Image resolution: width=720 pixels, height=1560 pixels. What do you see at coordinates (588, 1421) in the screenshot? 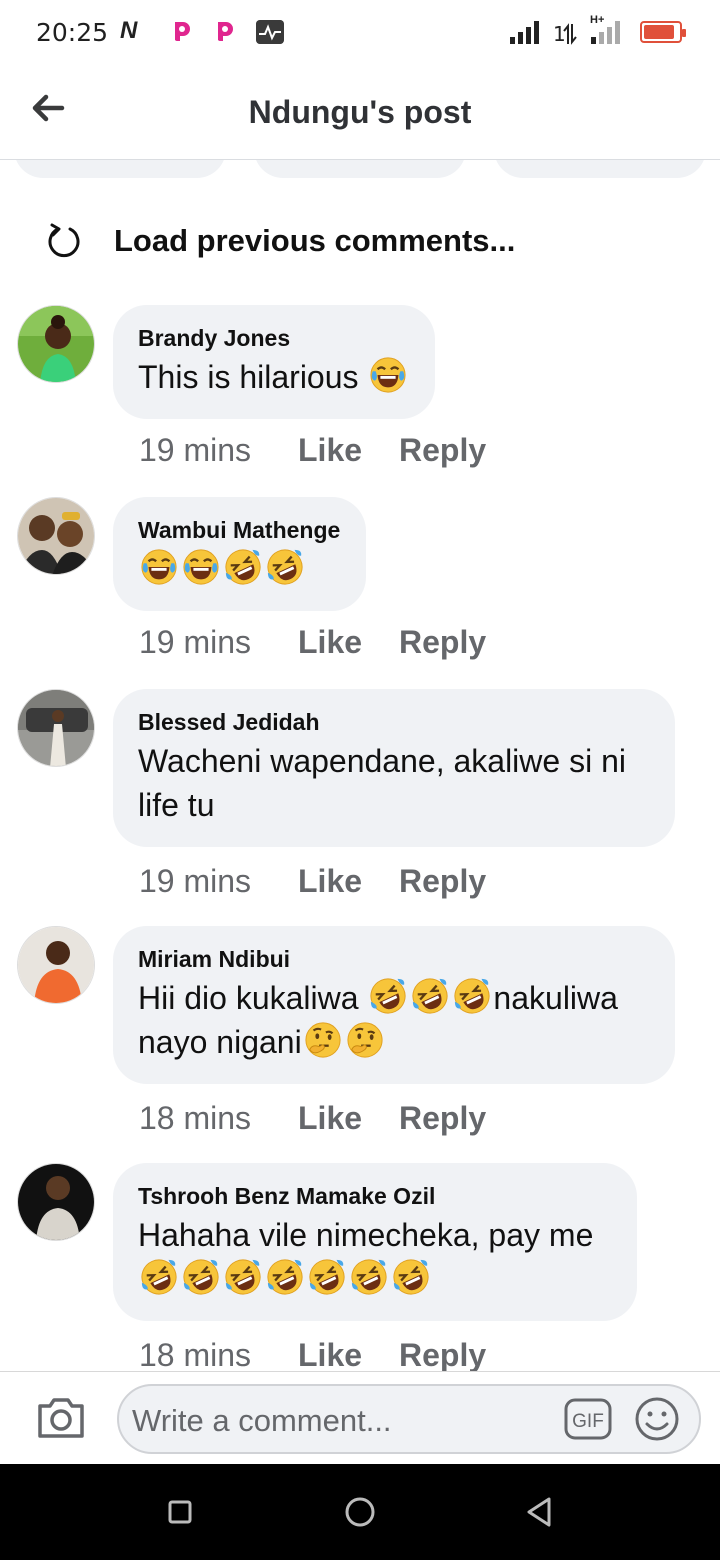
I see `gif-label: GIF` at bounding box center [588, 1421].